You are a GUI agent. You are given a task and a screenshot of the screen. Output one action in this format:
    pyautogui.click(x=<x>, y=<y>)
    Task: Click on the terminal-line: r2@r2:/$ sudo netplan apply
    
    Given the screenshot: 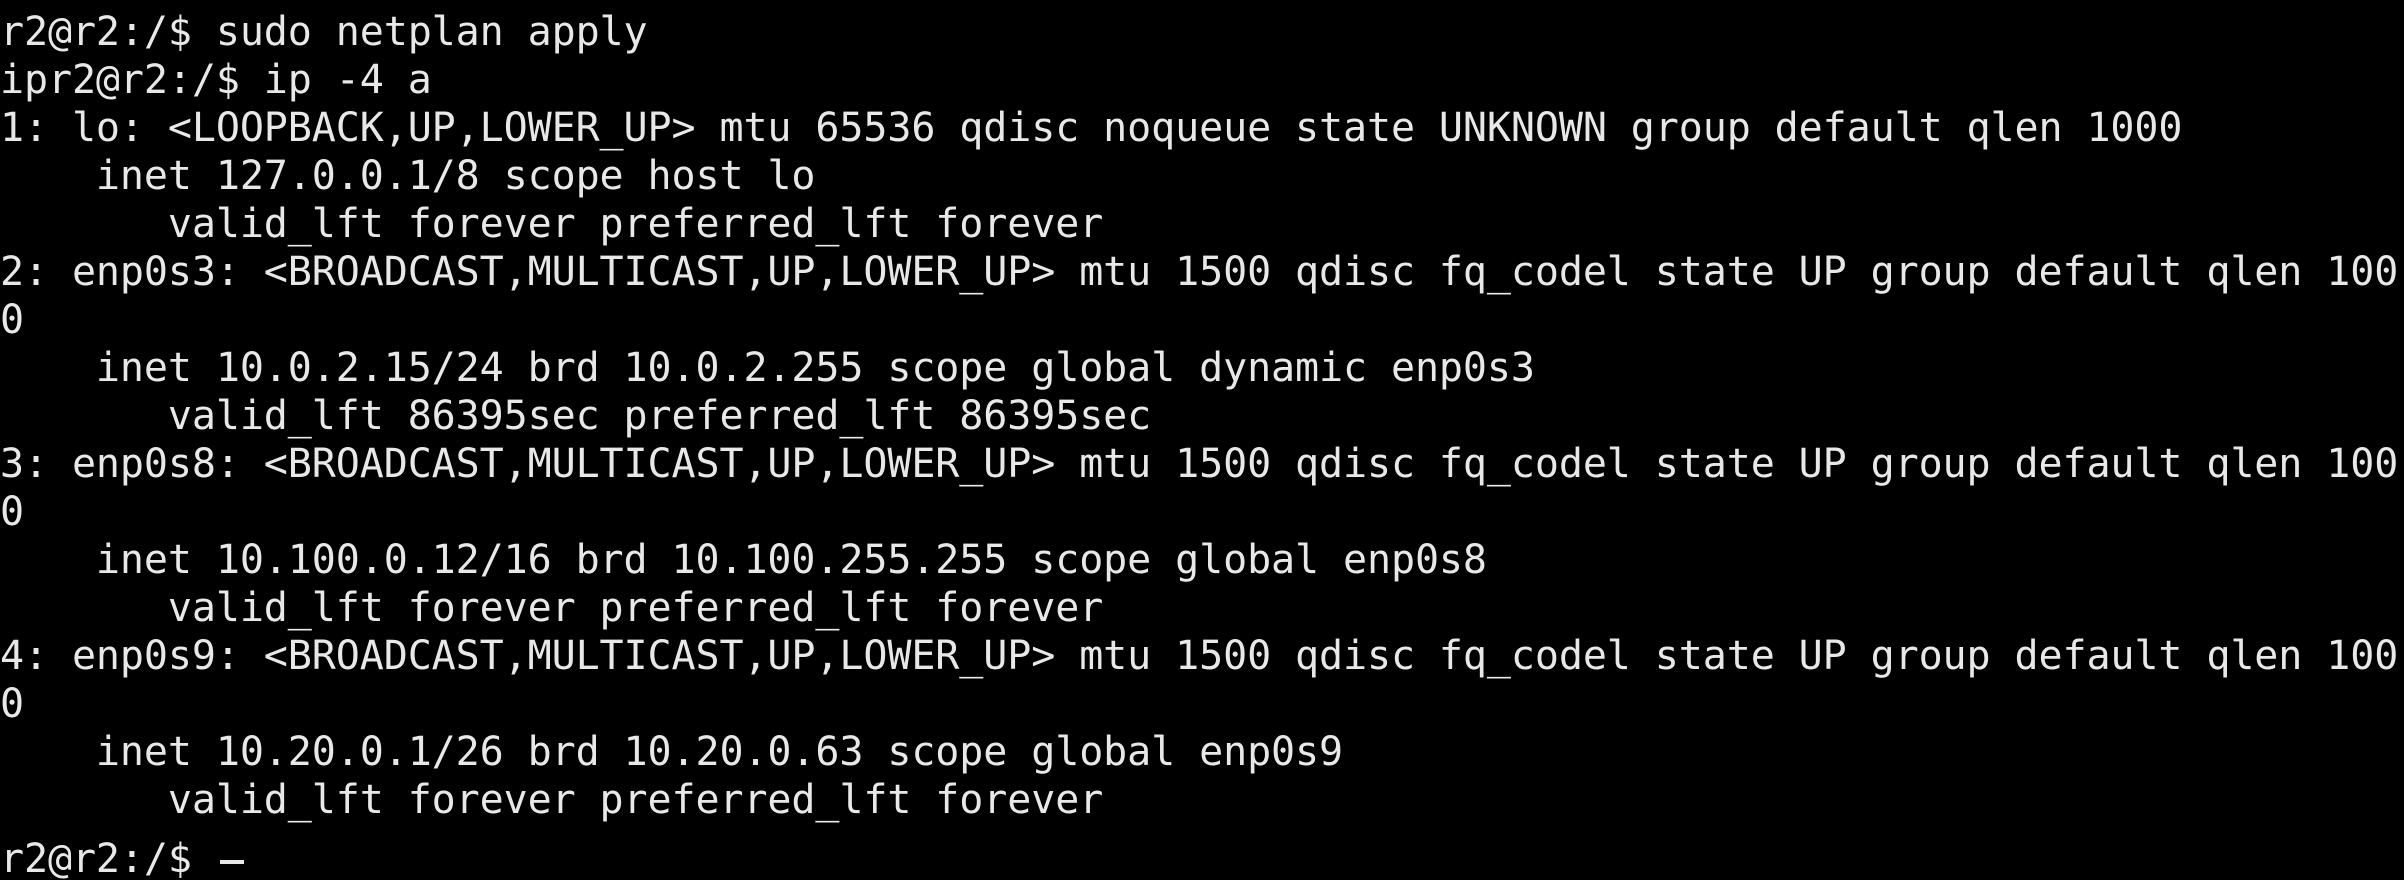 What is the action you would take?
    pyautogui.click(x=324, y=32)
    